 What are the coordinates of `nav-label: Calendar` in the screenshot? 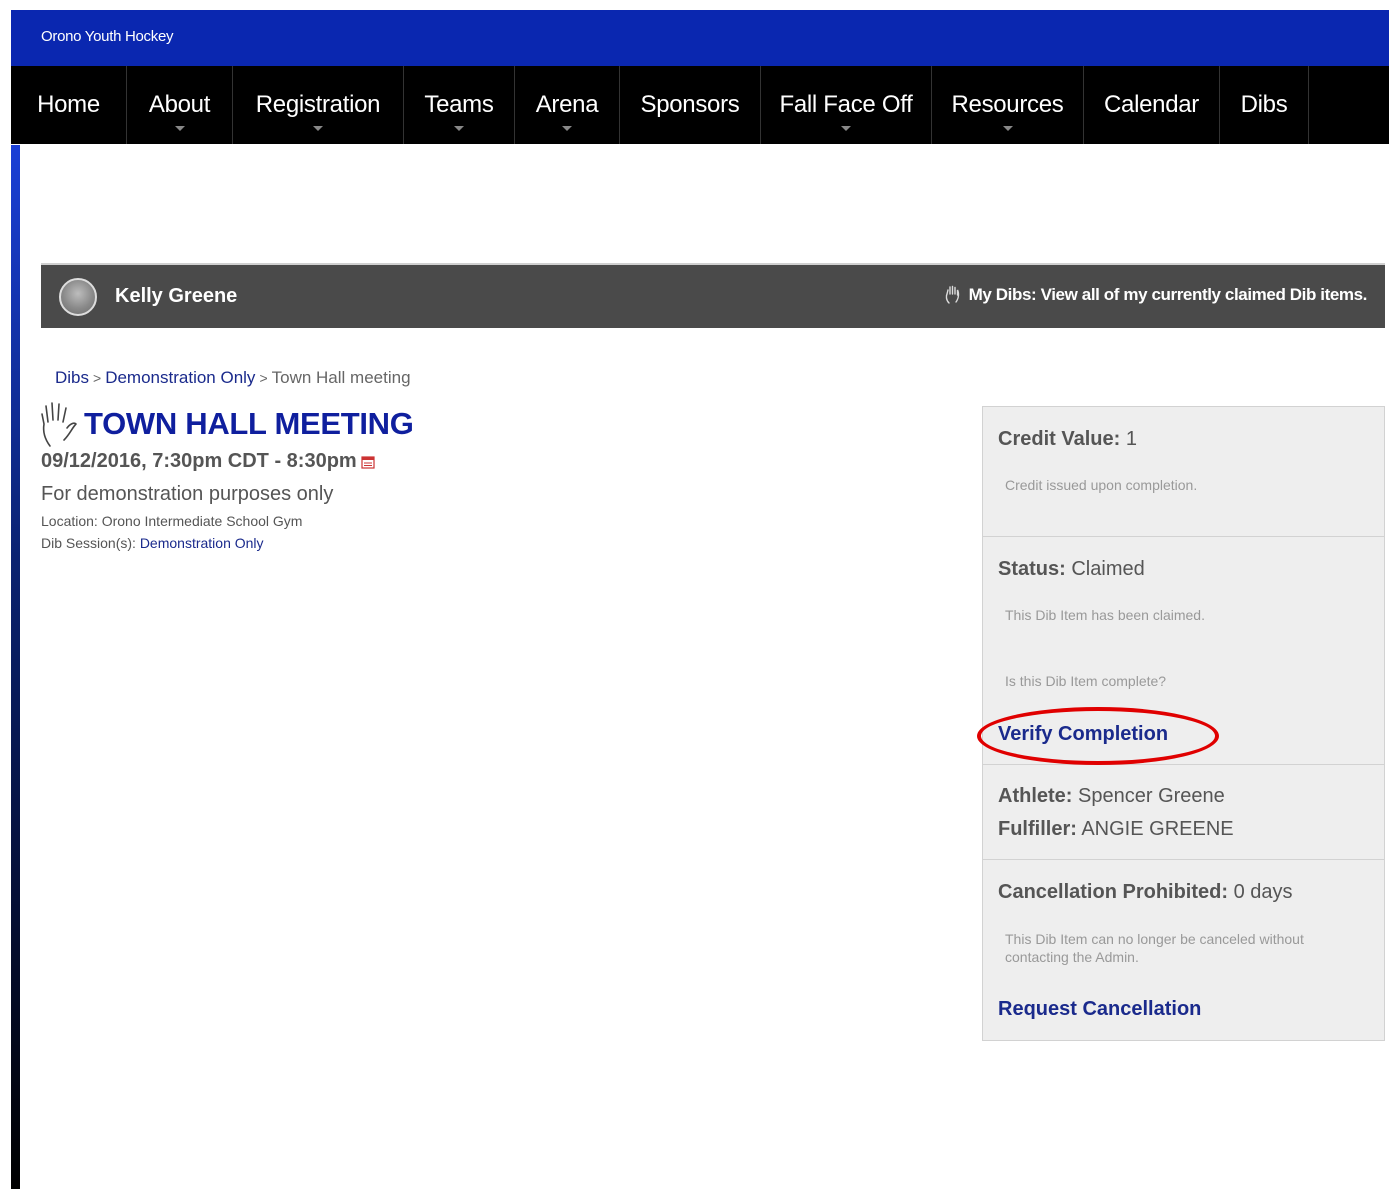 It's located at (1151, 104).